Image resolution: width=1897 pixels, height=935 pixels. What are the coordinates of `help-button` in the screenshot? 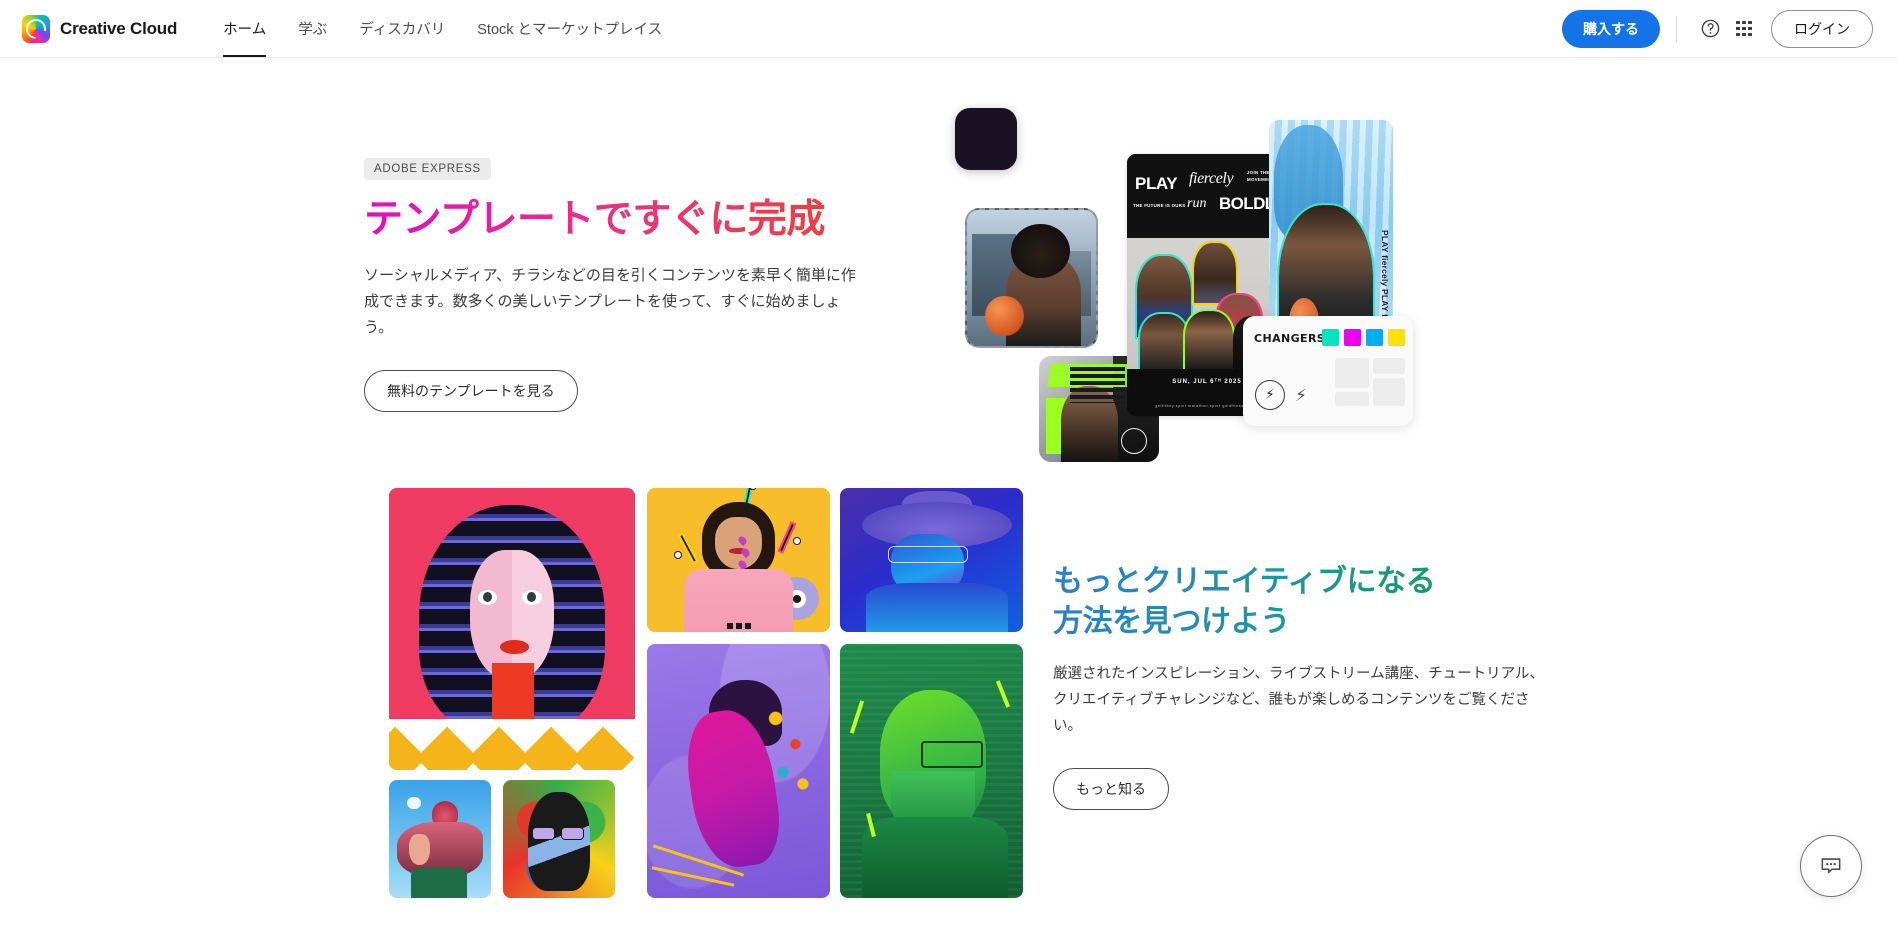 It's located at (1710, 29).